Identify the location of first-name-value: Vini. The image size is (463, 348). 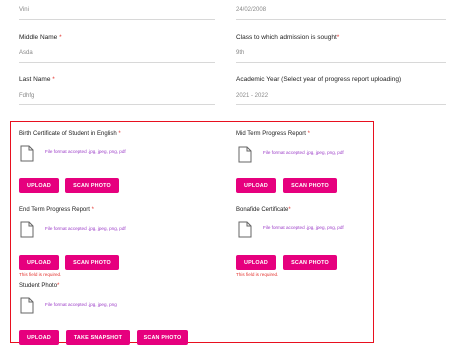
(24, 10).